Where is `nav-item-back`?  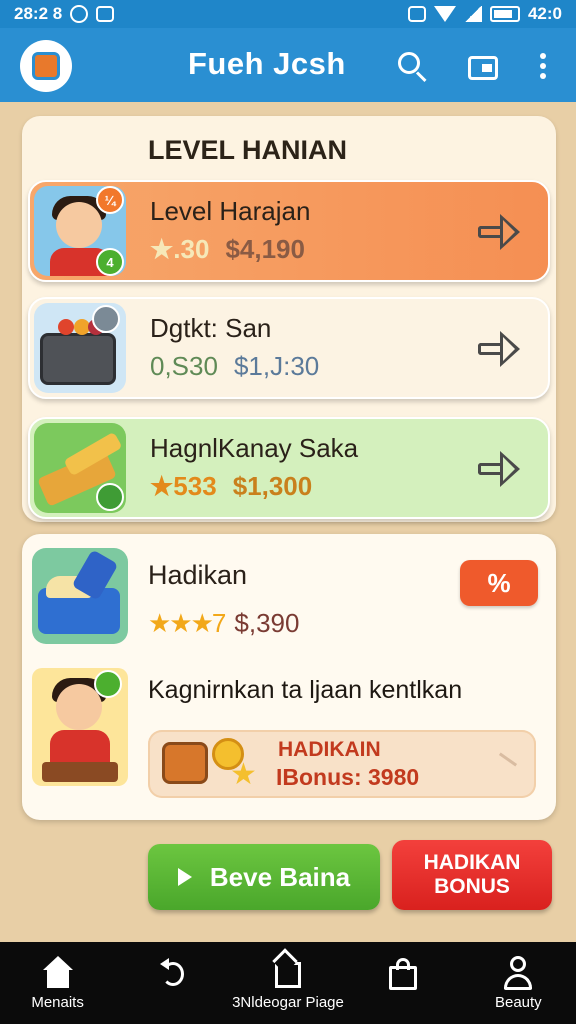
nav-item-back is located at coordinates (172, 983).